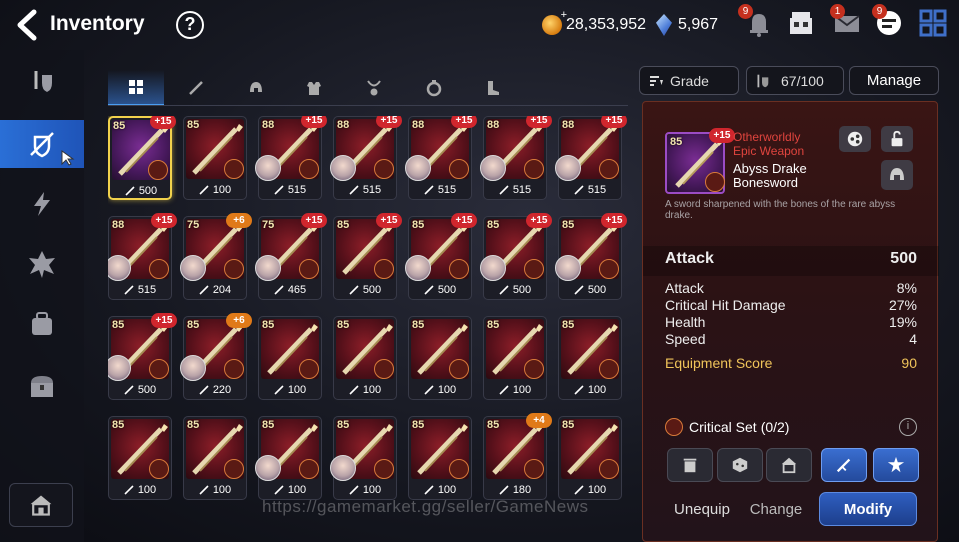 This screenshot has width=959, height=542. What do you see at coordinates (776, 509) in the screenshot?
I see `change-button: Change` at bounding box center [776, 509].